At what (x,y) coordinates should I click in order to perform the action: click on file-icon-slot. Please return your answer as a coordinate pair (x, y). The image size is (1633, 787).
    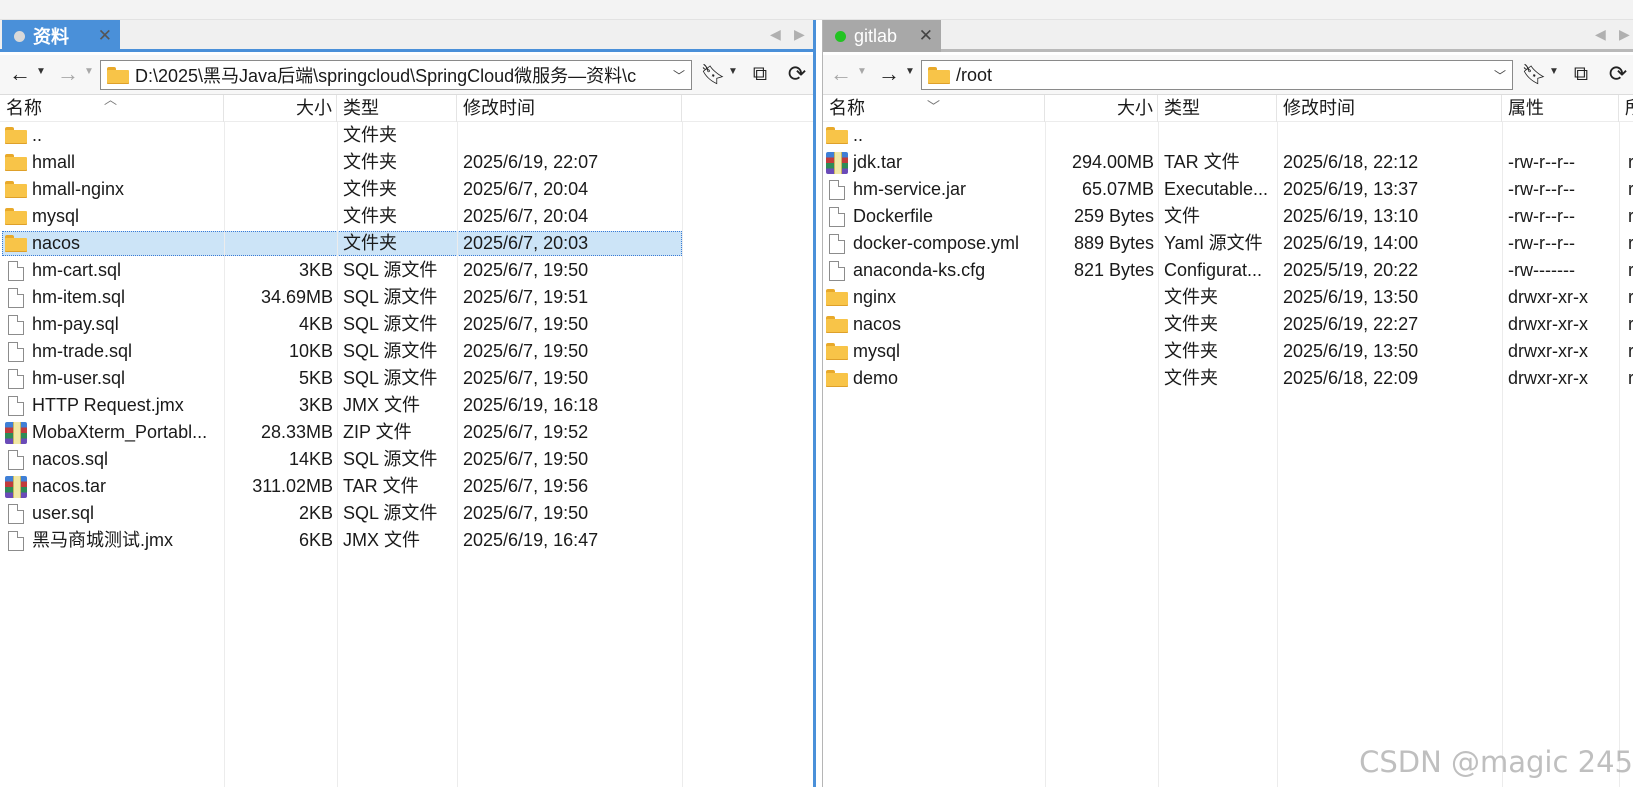
    Looking at the image, I should click on (837, 243).